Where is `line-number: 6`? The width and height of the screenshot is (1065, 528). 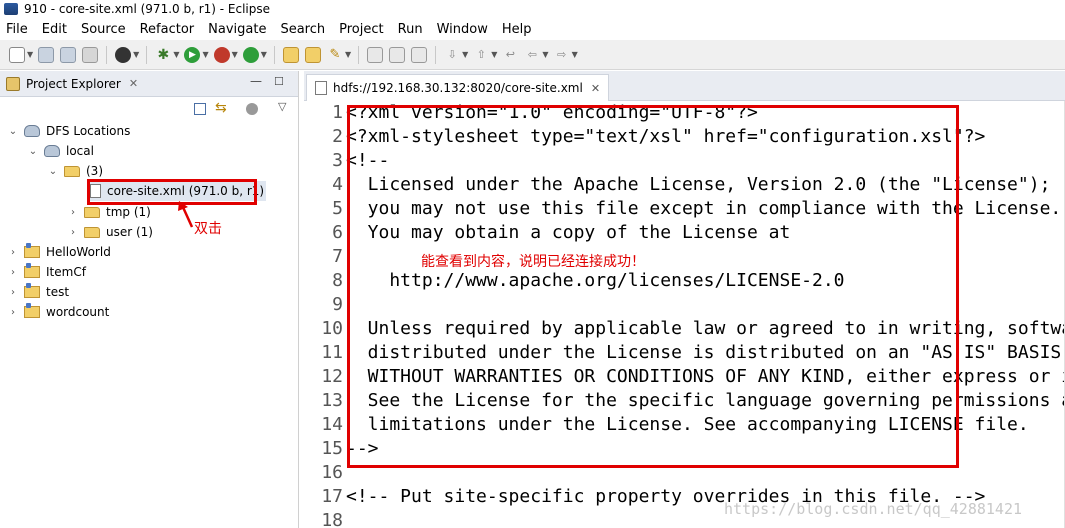 line-number: 6 is located at coordinates (337, 232).